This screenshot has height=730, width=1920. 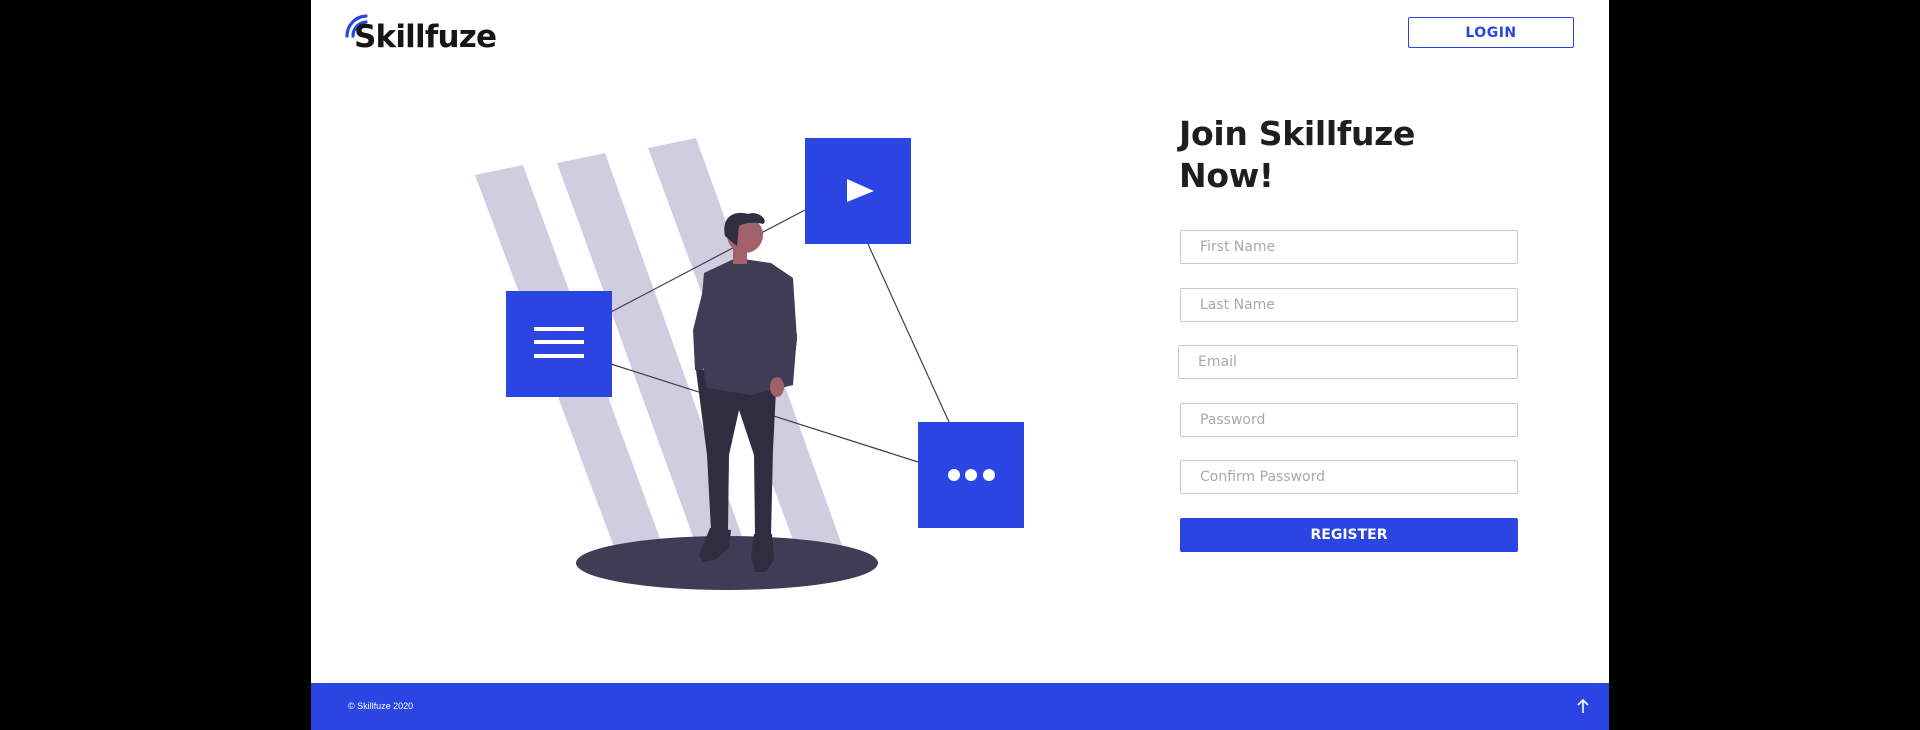 What do you see at coordinates (1349, 420) in the screenshot?
I see `password-field` at bounding box center [1349, 420].